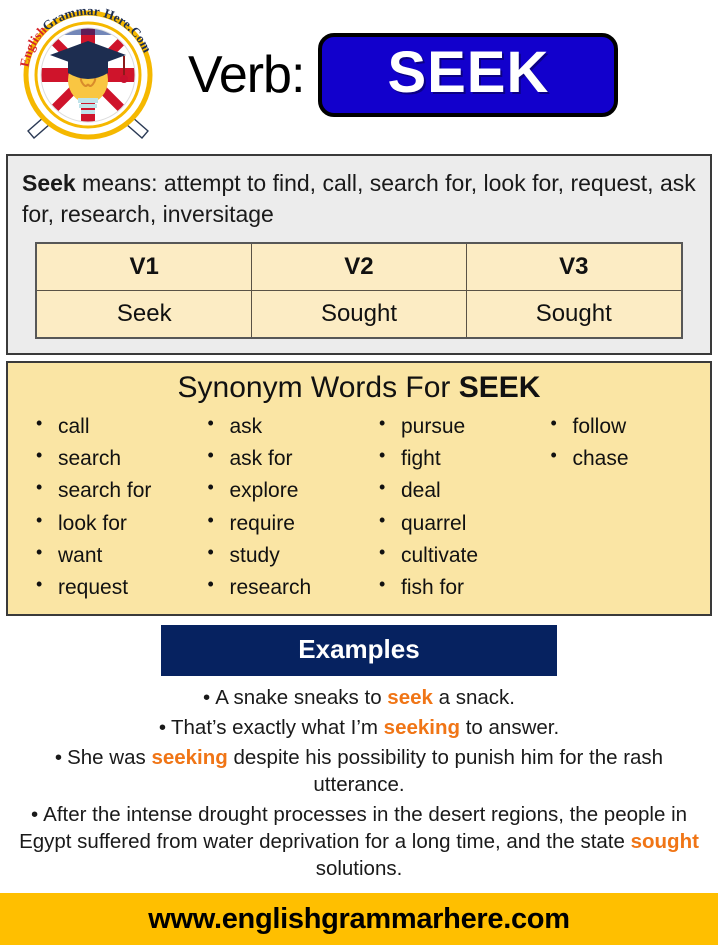 This screenshot has height=945, width=718. What do you see at coordinates (499, 387) in the screenshot?
I see `synonyms-title-word: SEEK` at bounding box center [499, 387].